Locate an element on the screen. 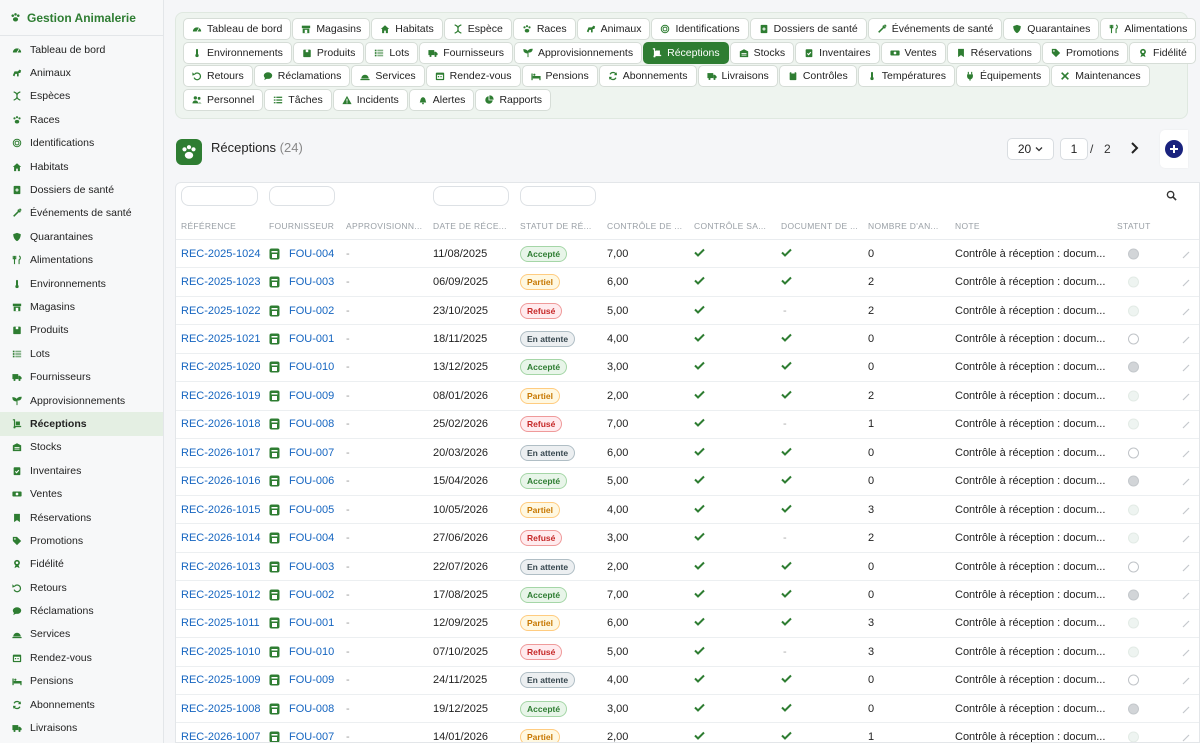 This screenshot has width=1200, height=743. nav-tab-environnements: Environnements is located at coordinates (237, 52).